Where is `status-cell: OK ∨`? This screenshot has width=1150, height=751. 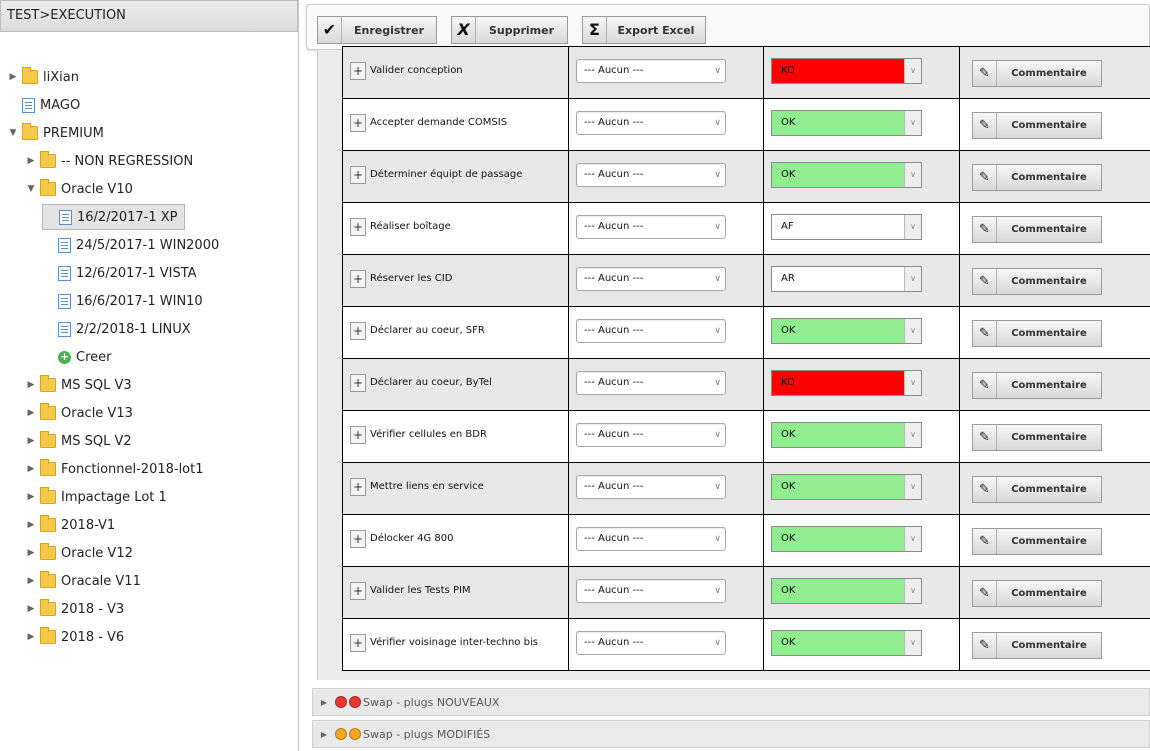
status-cell: OK ∨ is located at coordinates (862, 436).